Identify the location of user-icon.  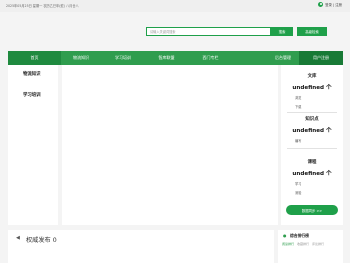
(321, 4).